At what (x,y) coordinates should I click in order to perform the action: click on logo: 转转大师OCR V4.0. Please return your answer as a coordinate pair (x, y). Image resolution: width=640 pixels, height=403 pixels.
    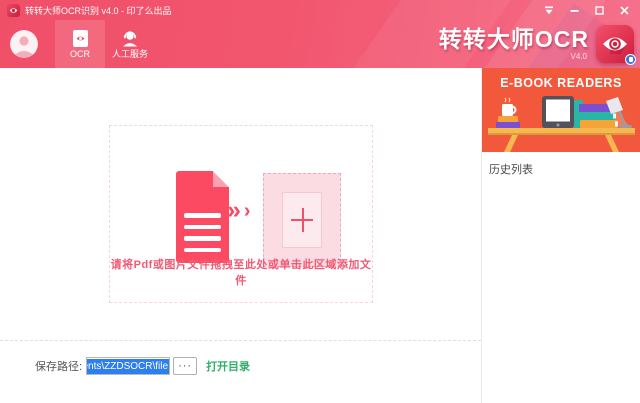
    Looking at the image, I should click on (537, 44).